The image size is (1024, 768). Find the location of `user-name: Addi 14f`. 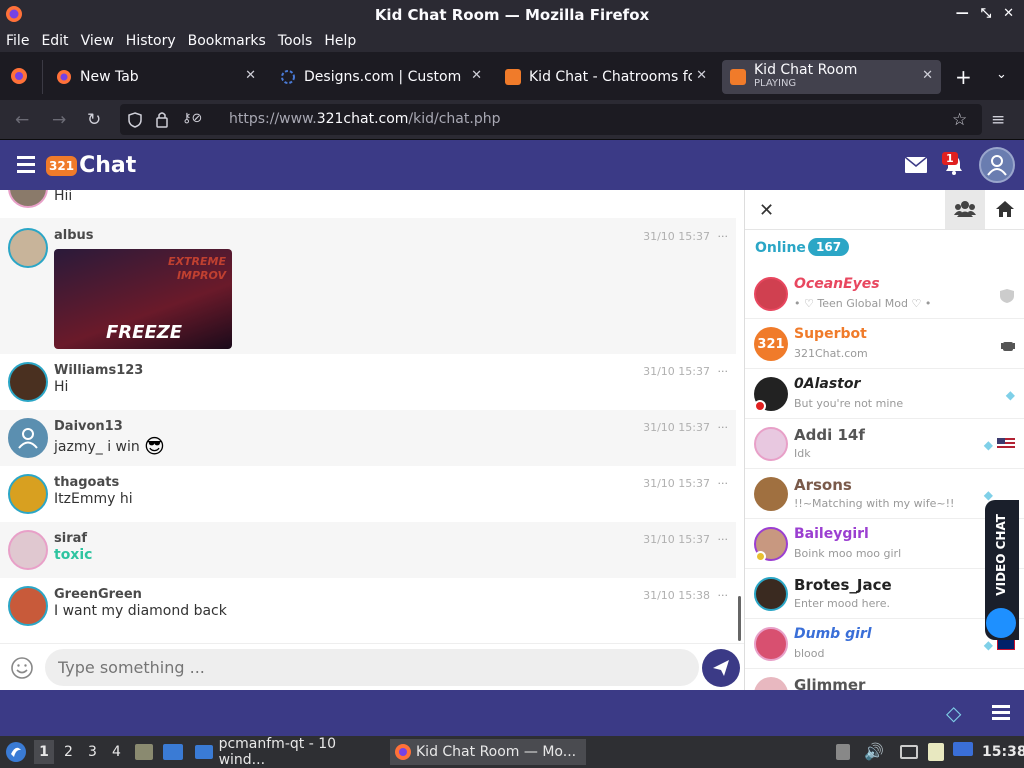

user-name: Addi 14f is located at coordinates (829, 435).